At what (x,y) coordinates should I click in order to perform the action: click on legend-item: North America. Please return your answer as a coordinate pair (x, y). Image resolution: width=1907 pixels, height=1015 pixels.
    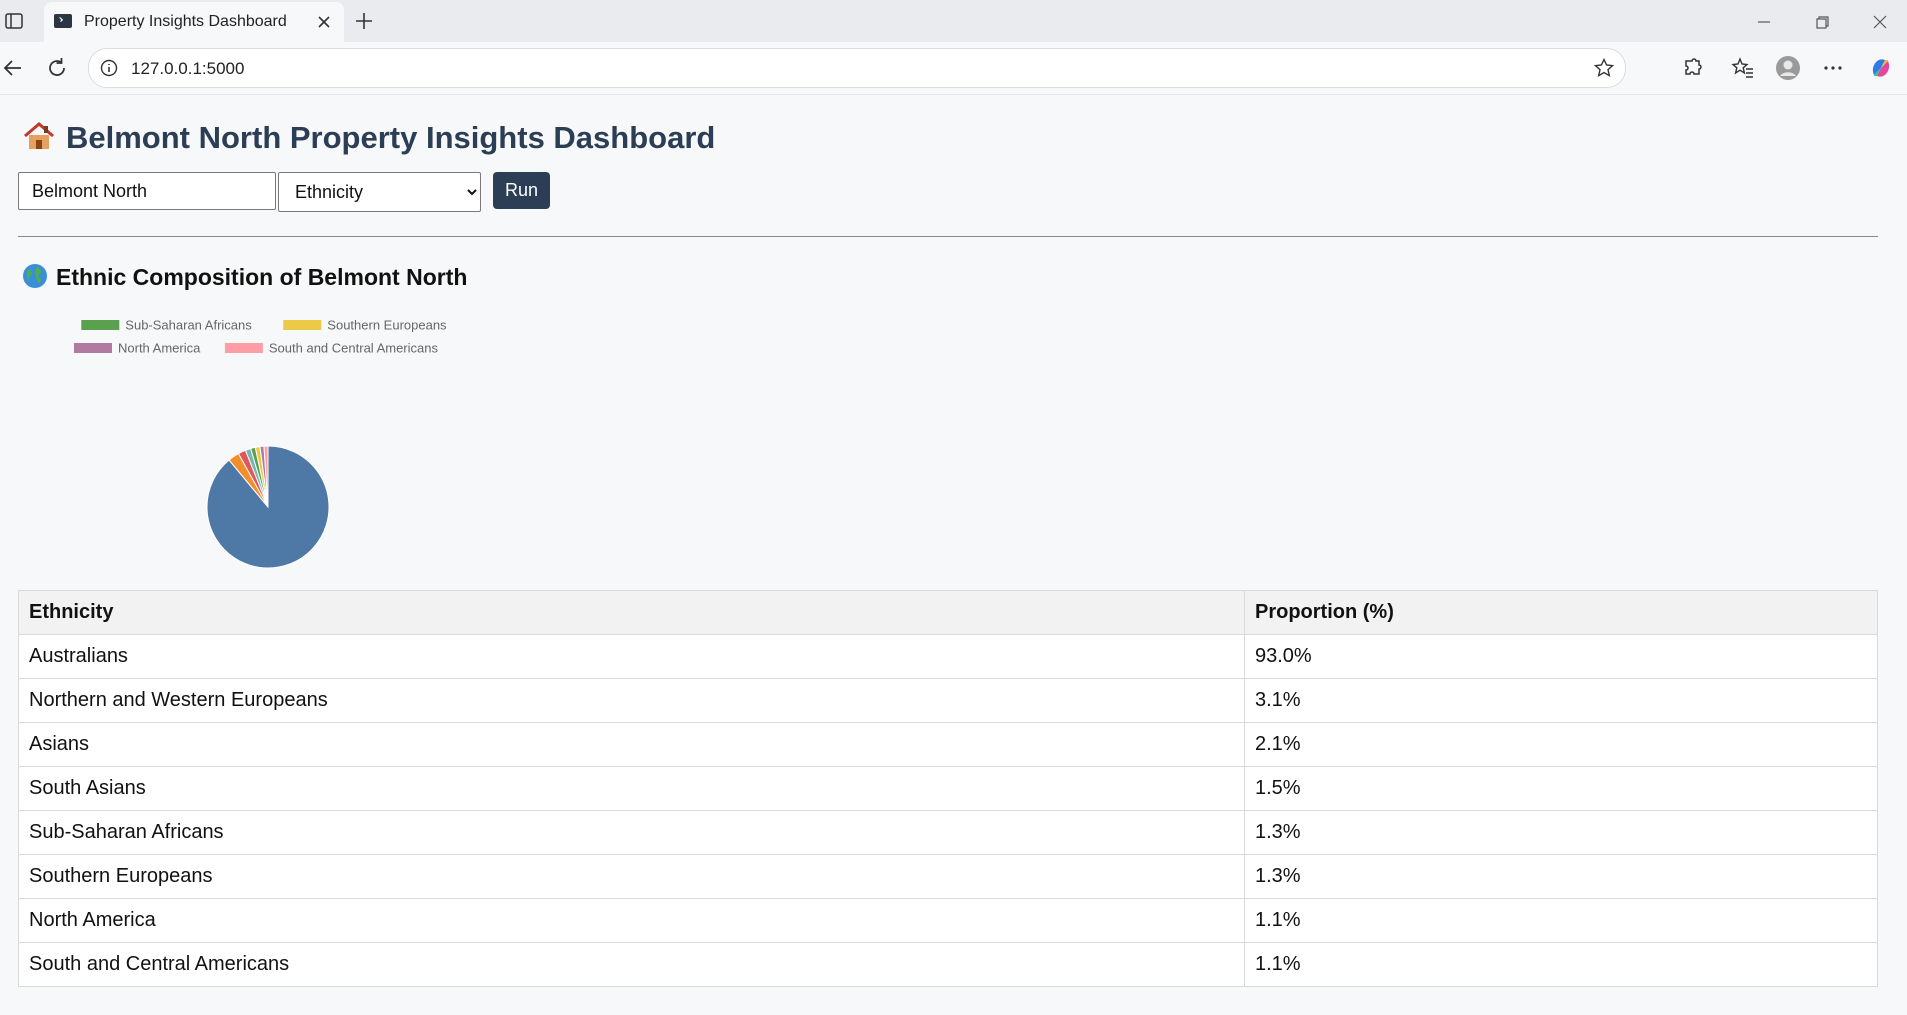
    Looking at the image, I should click on (137, 348).